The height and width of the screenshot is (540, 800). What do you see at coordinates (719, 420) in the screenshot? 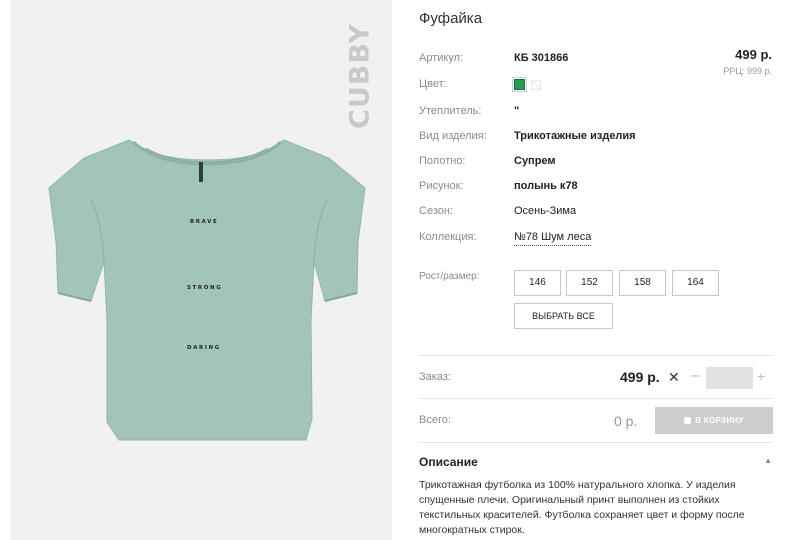
I see `add-to-cart-label: В КОРЗИНУ` at bounding box center [719, 420].